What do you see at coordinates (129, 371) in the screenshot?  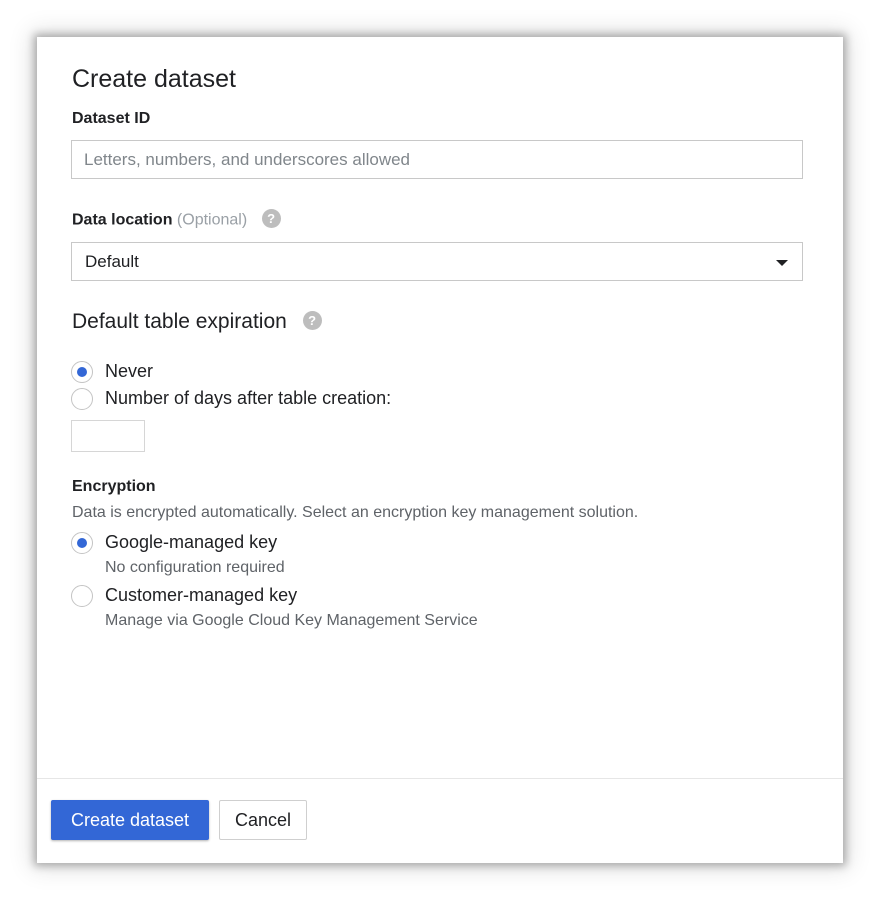 I see `radio-label-never: Never` at bounding box center [129, 371].